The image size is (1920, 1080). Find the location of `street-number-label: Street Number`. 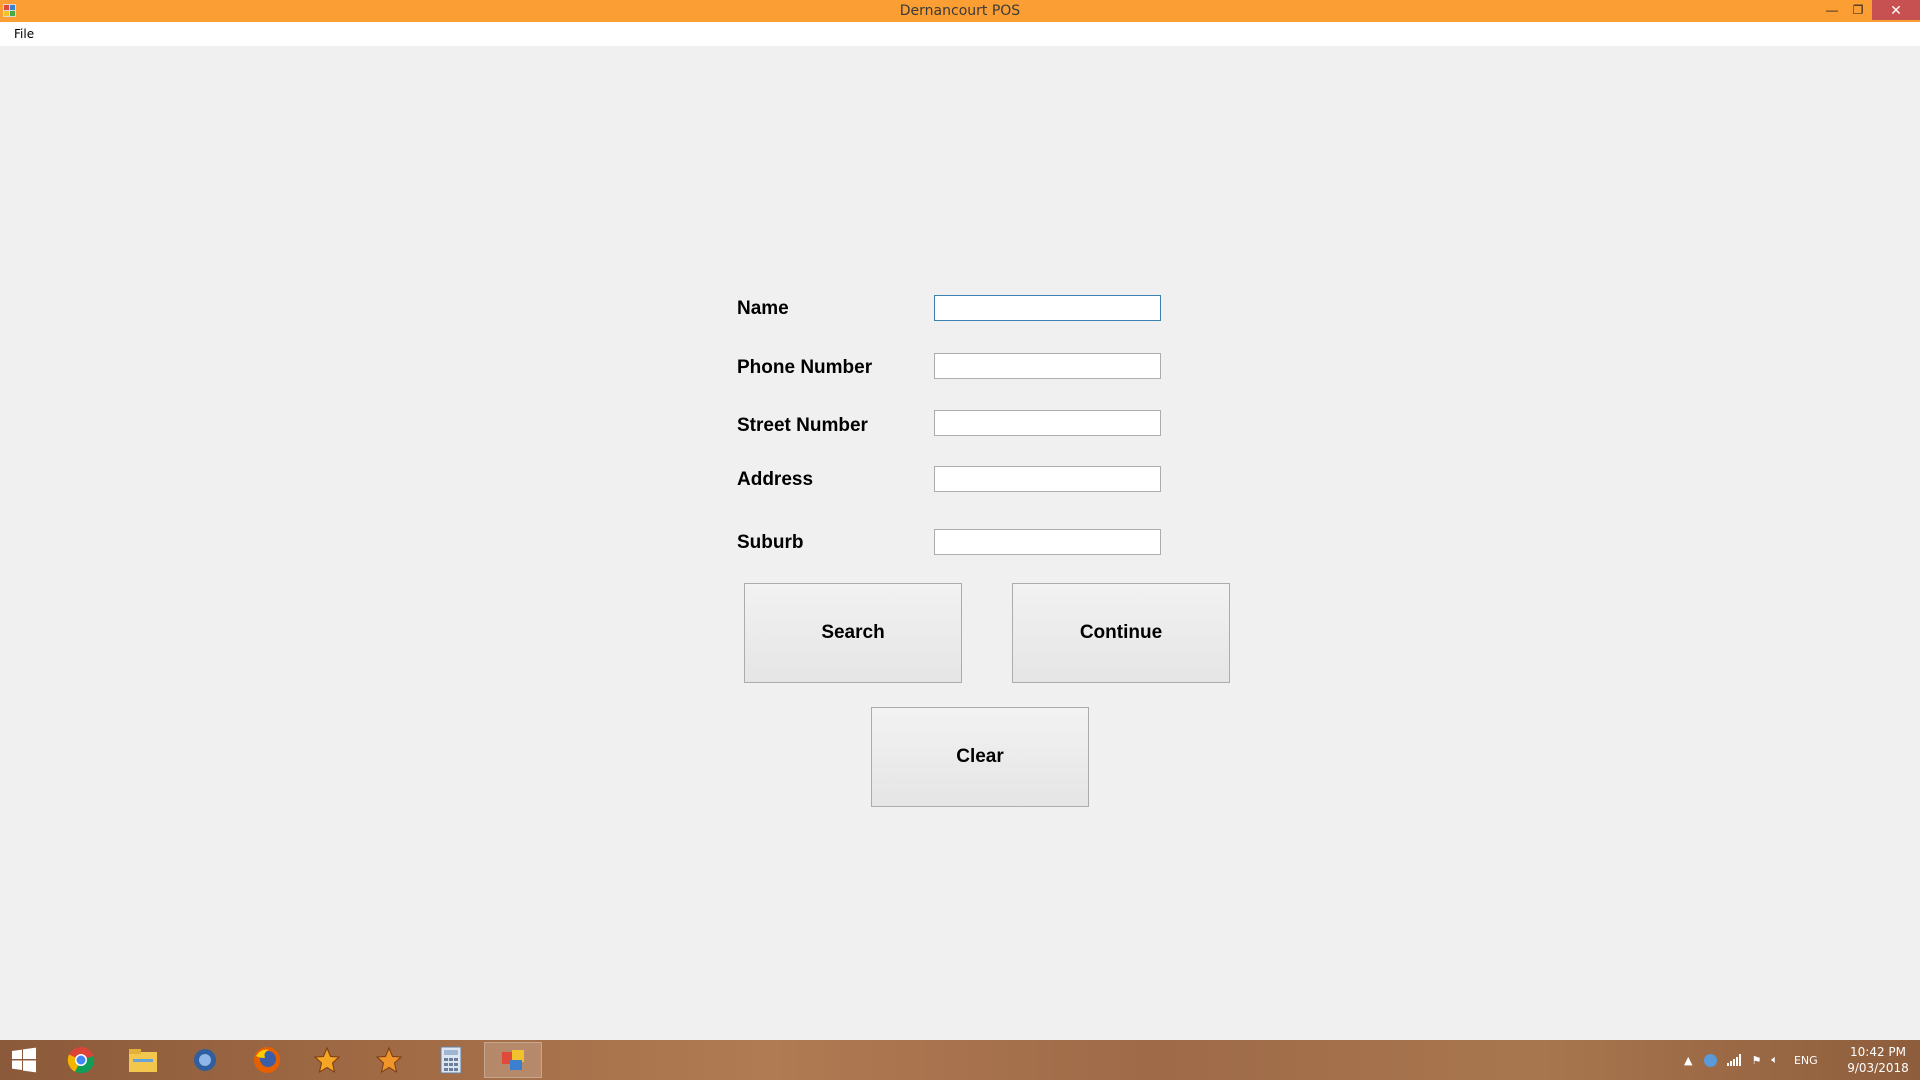

street-number-label: Street Number is located at coordinates (802, 425).